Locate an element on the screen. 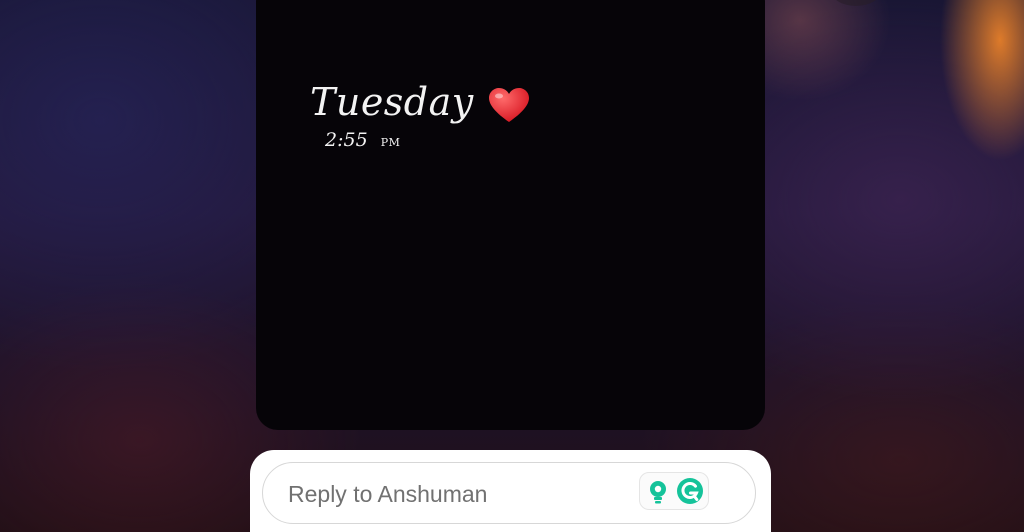 This screenshot has width=1024, height=532. reply-input: Reply to Anshuman is located at coordinates (509, 493).